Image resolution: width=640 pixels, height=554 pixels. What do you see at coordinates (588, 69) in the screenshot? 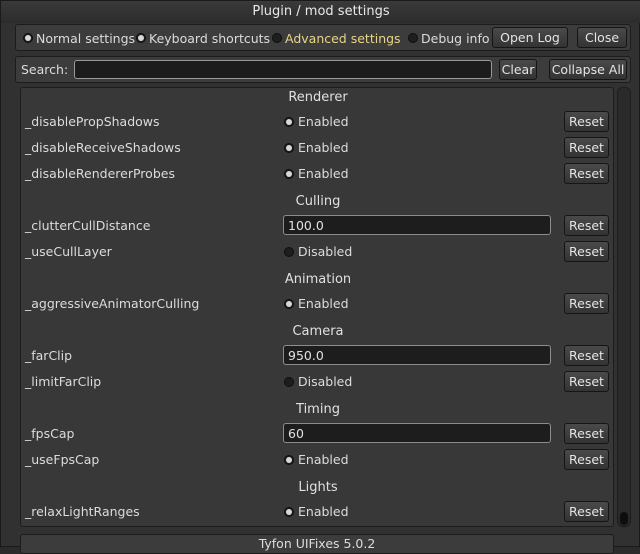
I see `collapse-all-button: Collapse All` at bounding box center [588, 69].